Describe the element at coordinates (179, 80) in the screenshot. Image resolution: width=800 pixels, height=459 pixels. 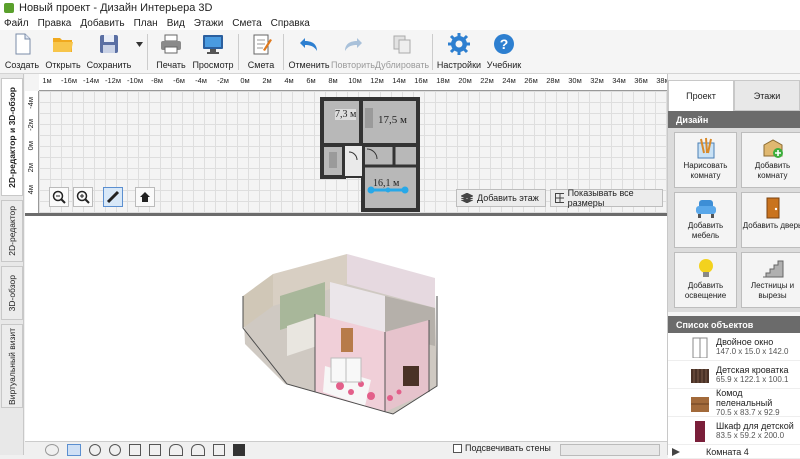
I see `ruler-tick-label: -6м` at that location.